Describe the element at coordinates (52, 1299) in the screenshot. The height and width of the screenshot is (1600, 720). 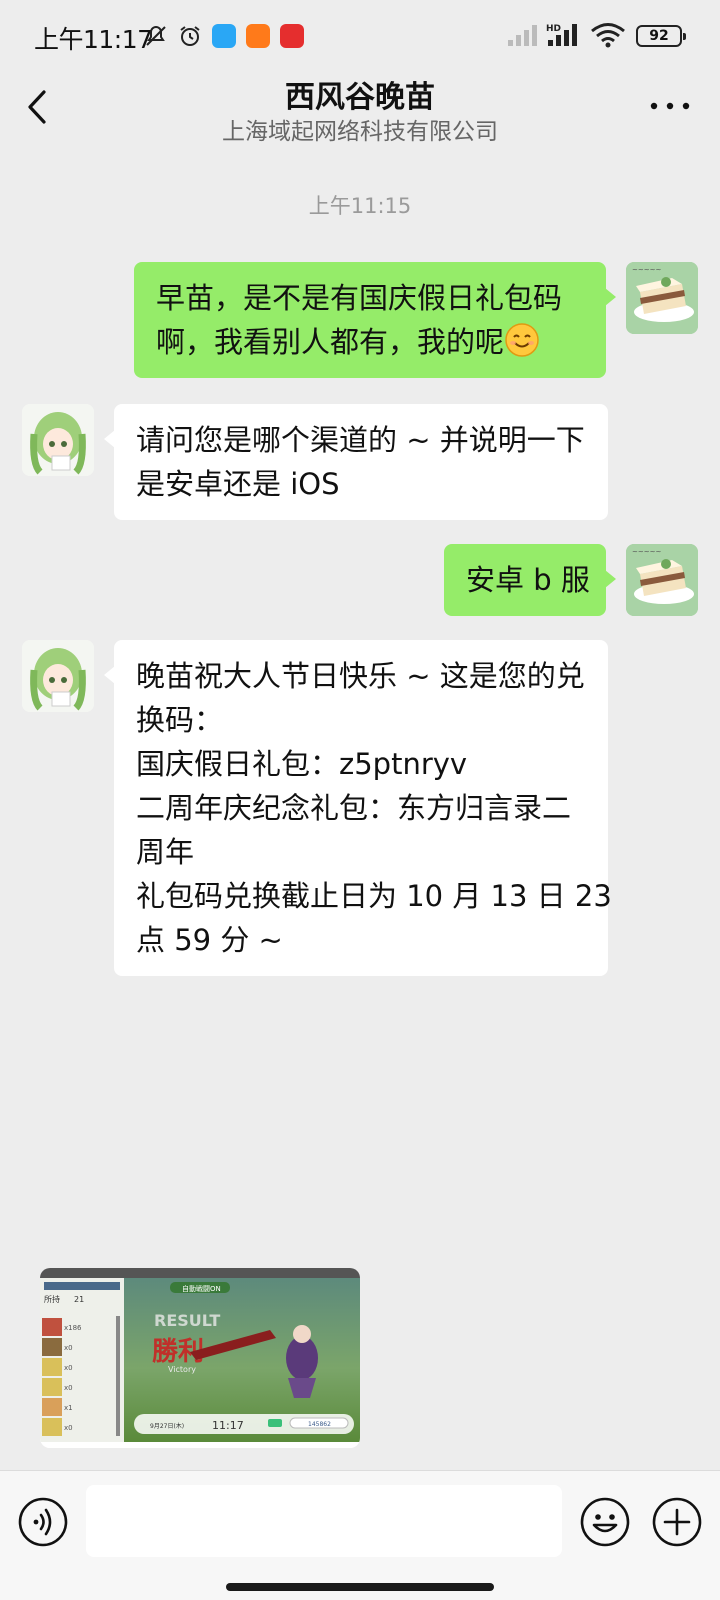
I see `svg-text: 所持` at that location.